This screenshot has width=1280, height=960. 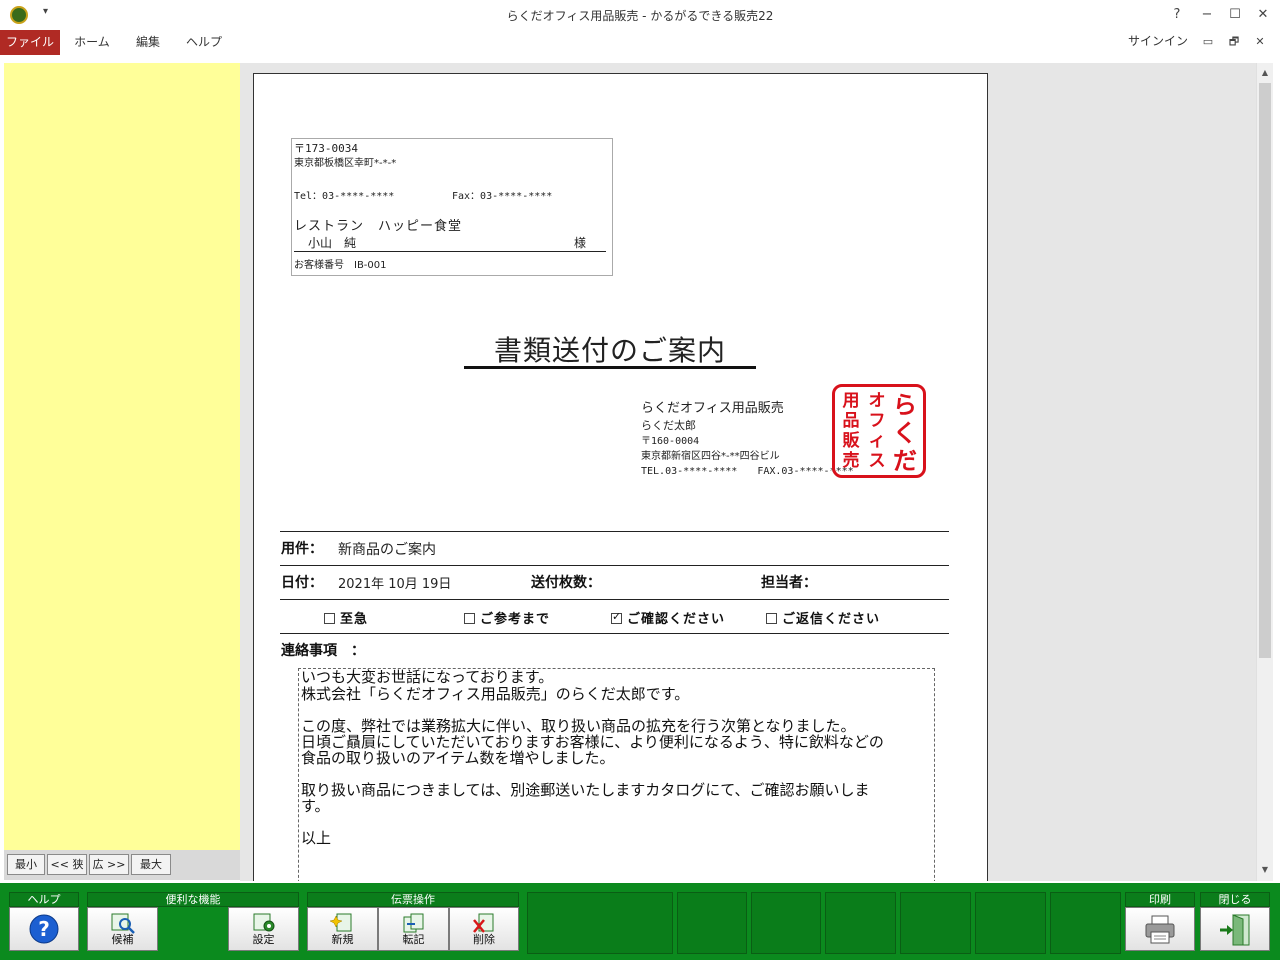 I want to click on ribbon-minimize-icon: ▭, so click(x=1208, y=42).